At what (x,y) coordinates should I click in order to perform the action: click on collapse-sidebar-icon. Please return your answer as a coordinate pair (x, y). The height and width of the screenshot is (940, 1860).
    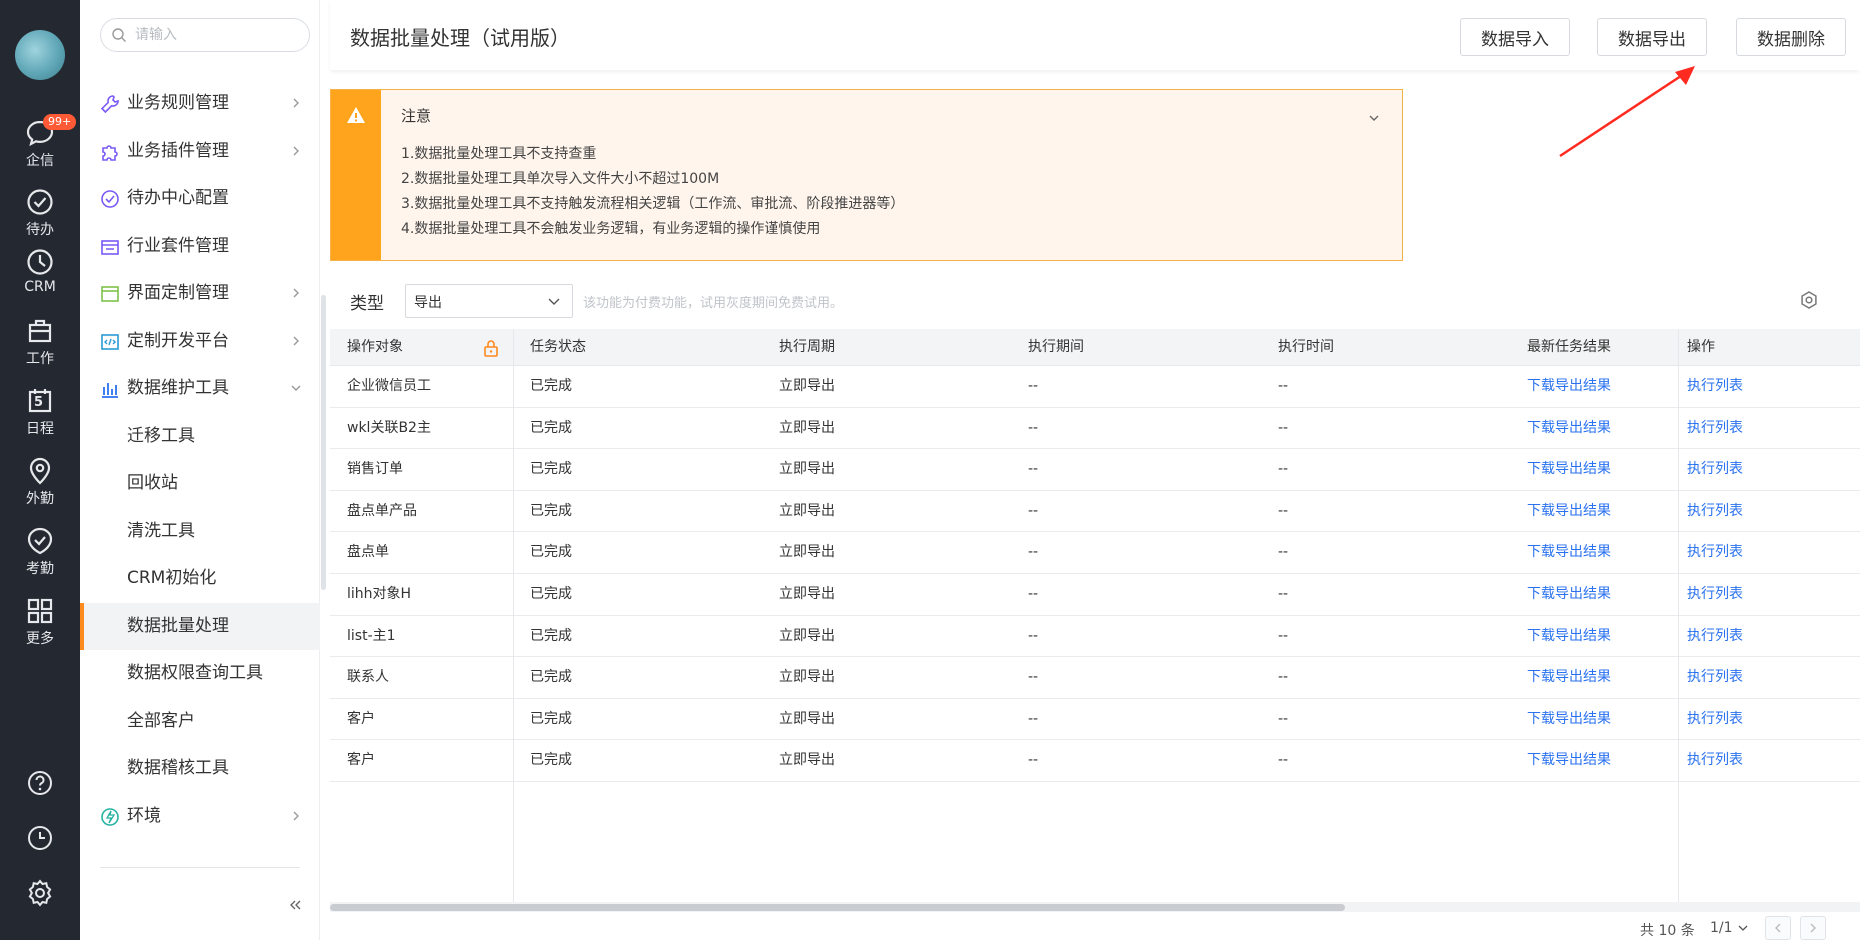
    Looking at the image, I should click on (295, 905).